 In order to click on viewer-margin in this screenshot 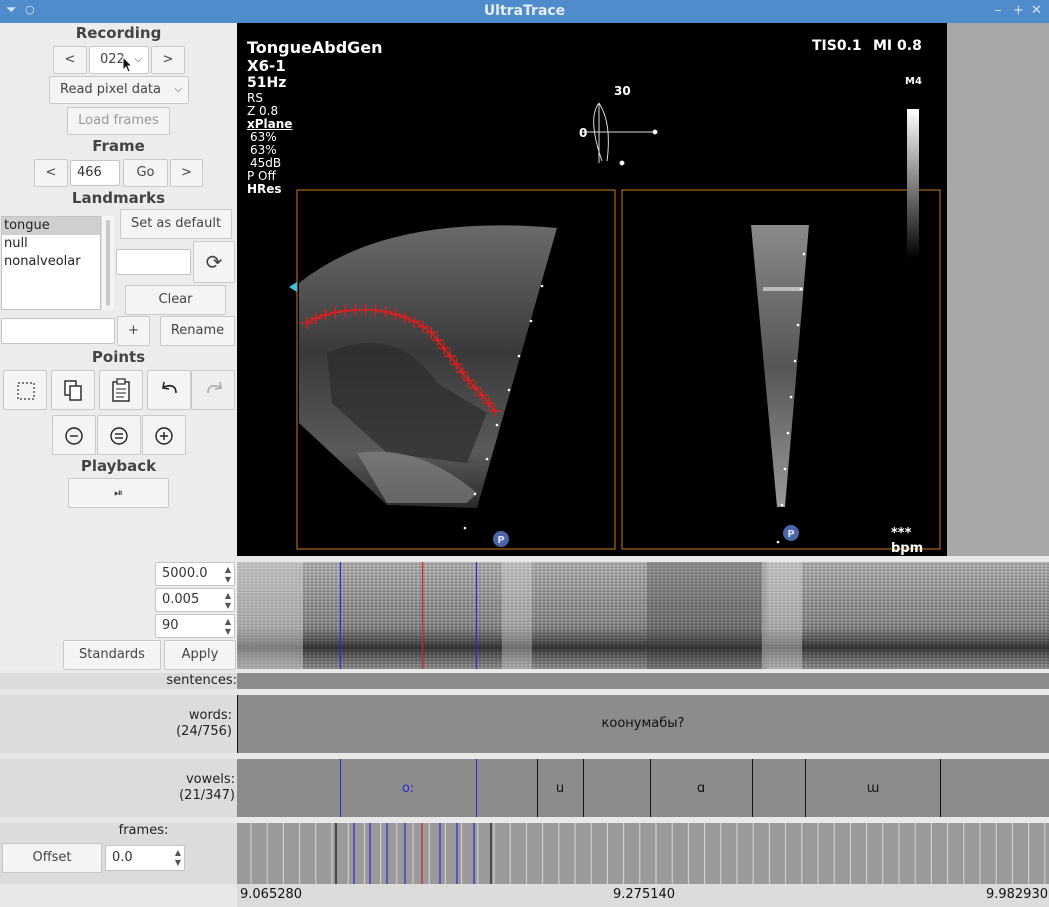, I will do `click(998, 289)`.